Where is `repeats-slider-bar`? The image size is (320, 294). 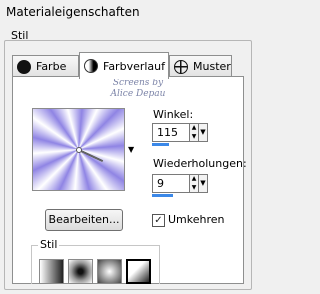 repeats-slider-bar is located at coordinates (162, 195).